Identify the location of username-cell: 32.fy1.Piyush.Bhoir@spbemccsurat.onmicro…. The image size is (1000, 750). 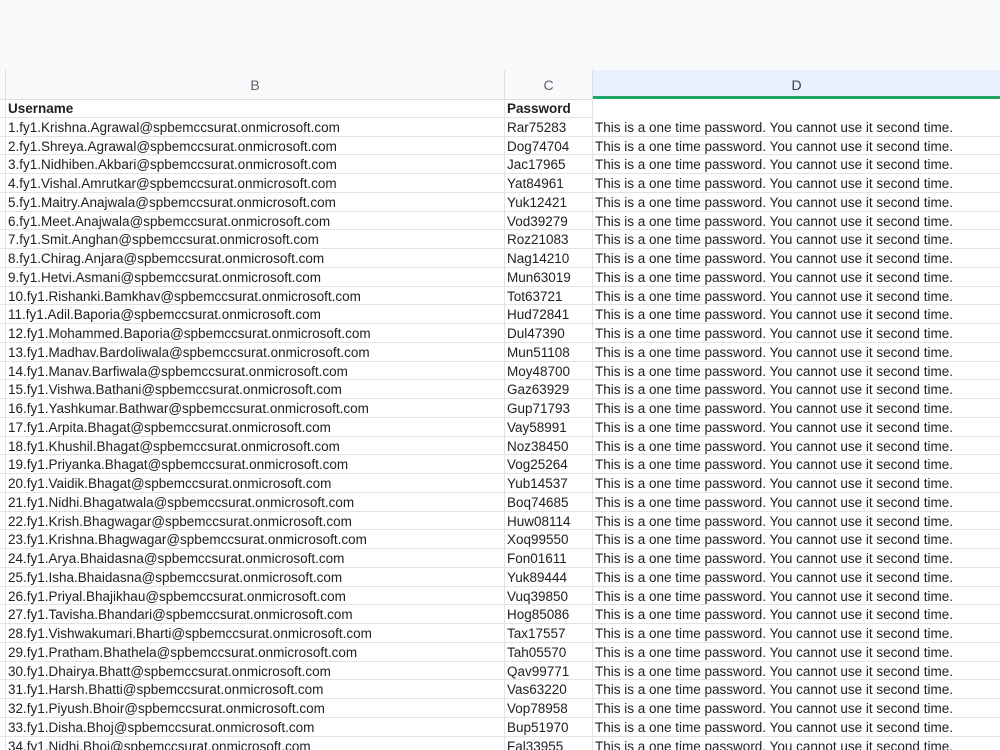
(255, 708).